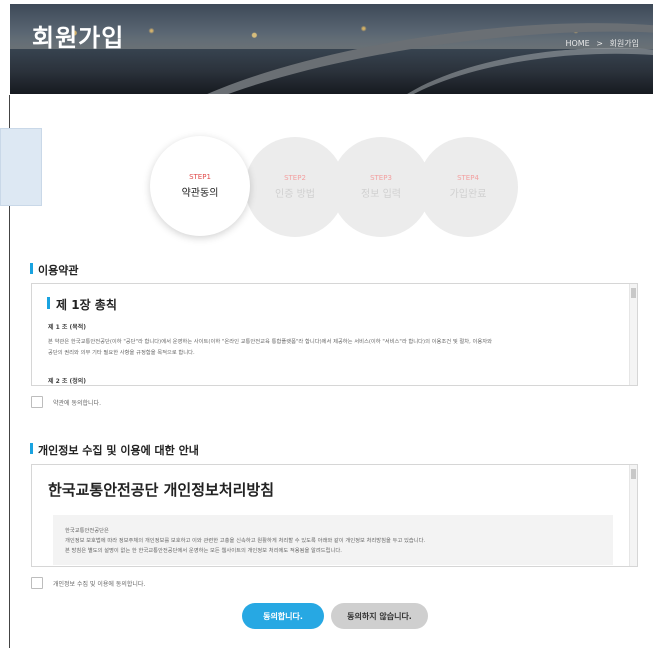  What do you see at coordinates (379, 616) in the screenshot?
I see `disagree-button: 동의하지 않습니다.` at bounding box center [379, 616].